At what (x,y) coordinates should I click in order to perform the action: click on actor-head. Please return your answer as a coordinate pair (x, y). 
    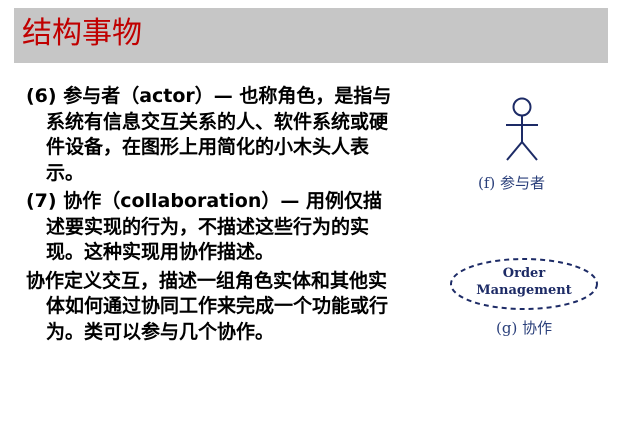
    Looking at the image, I should click on (522, 107).